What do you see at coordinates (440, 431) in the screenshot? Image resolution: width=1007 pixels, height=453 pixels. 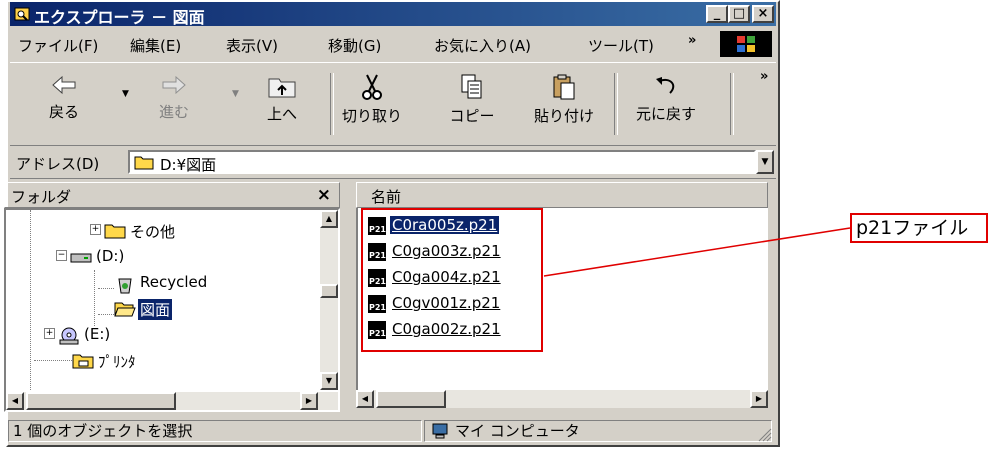 I see `my-computer-icon` at bounding box center [440, 431].